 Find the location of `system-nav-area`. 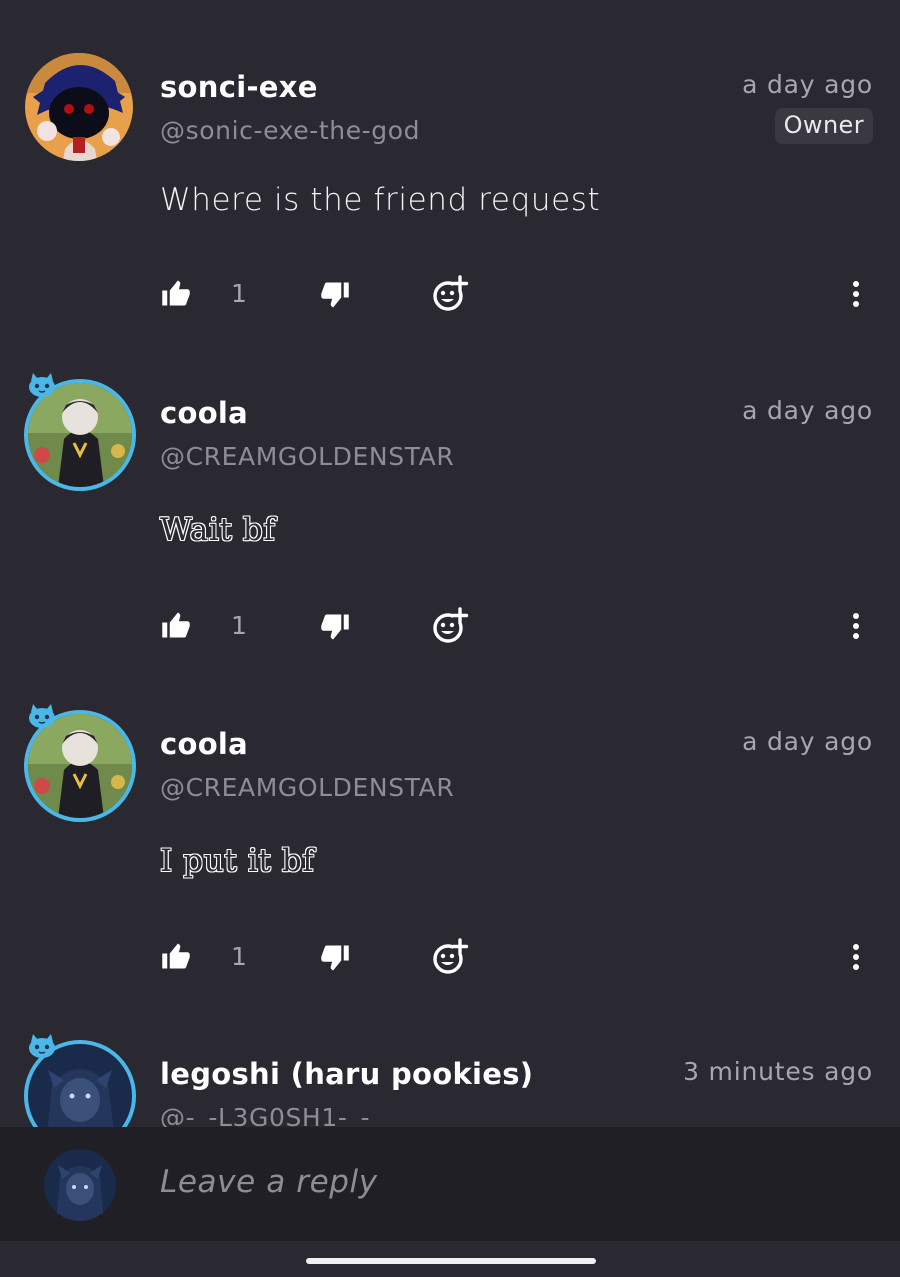

system-nav-area is located at coordinates (450, 1259).